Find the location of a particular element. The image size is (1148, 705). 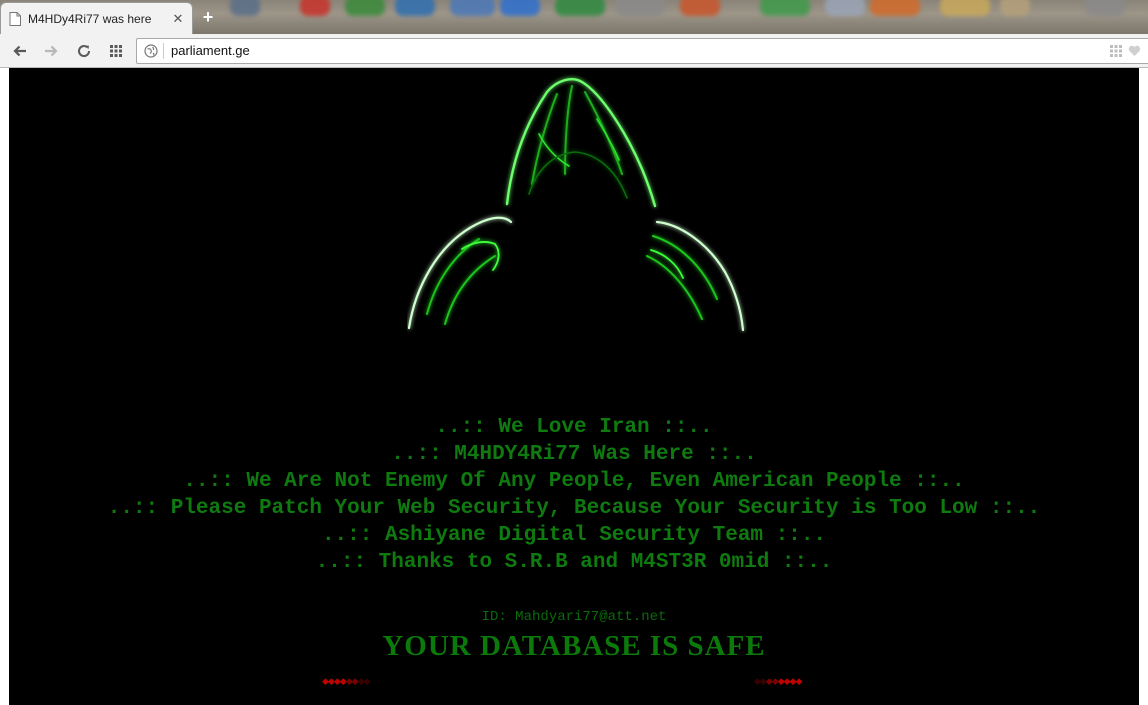

apps-button is located at coordinates (116, 51).